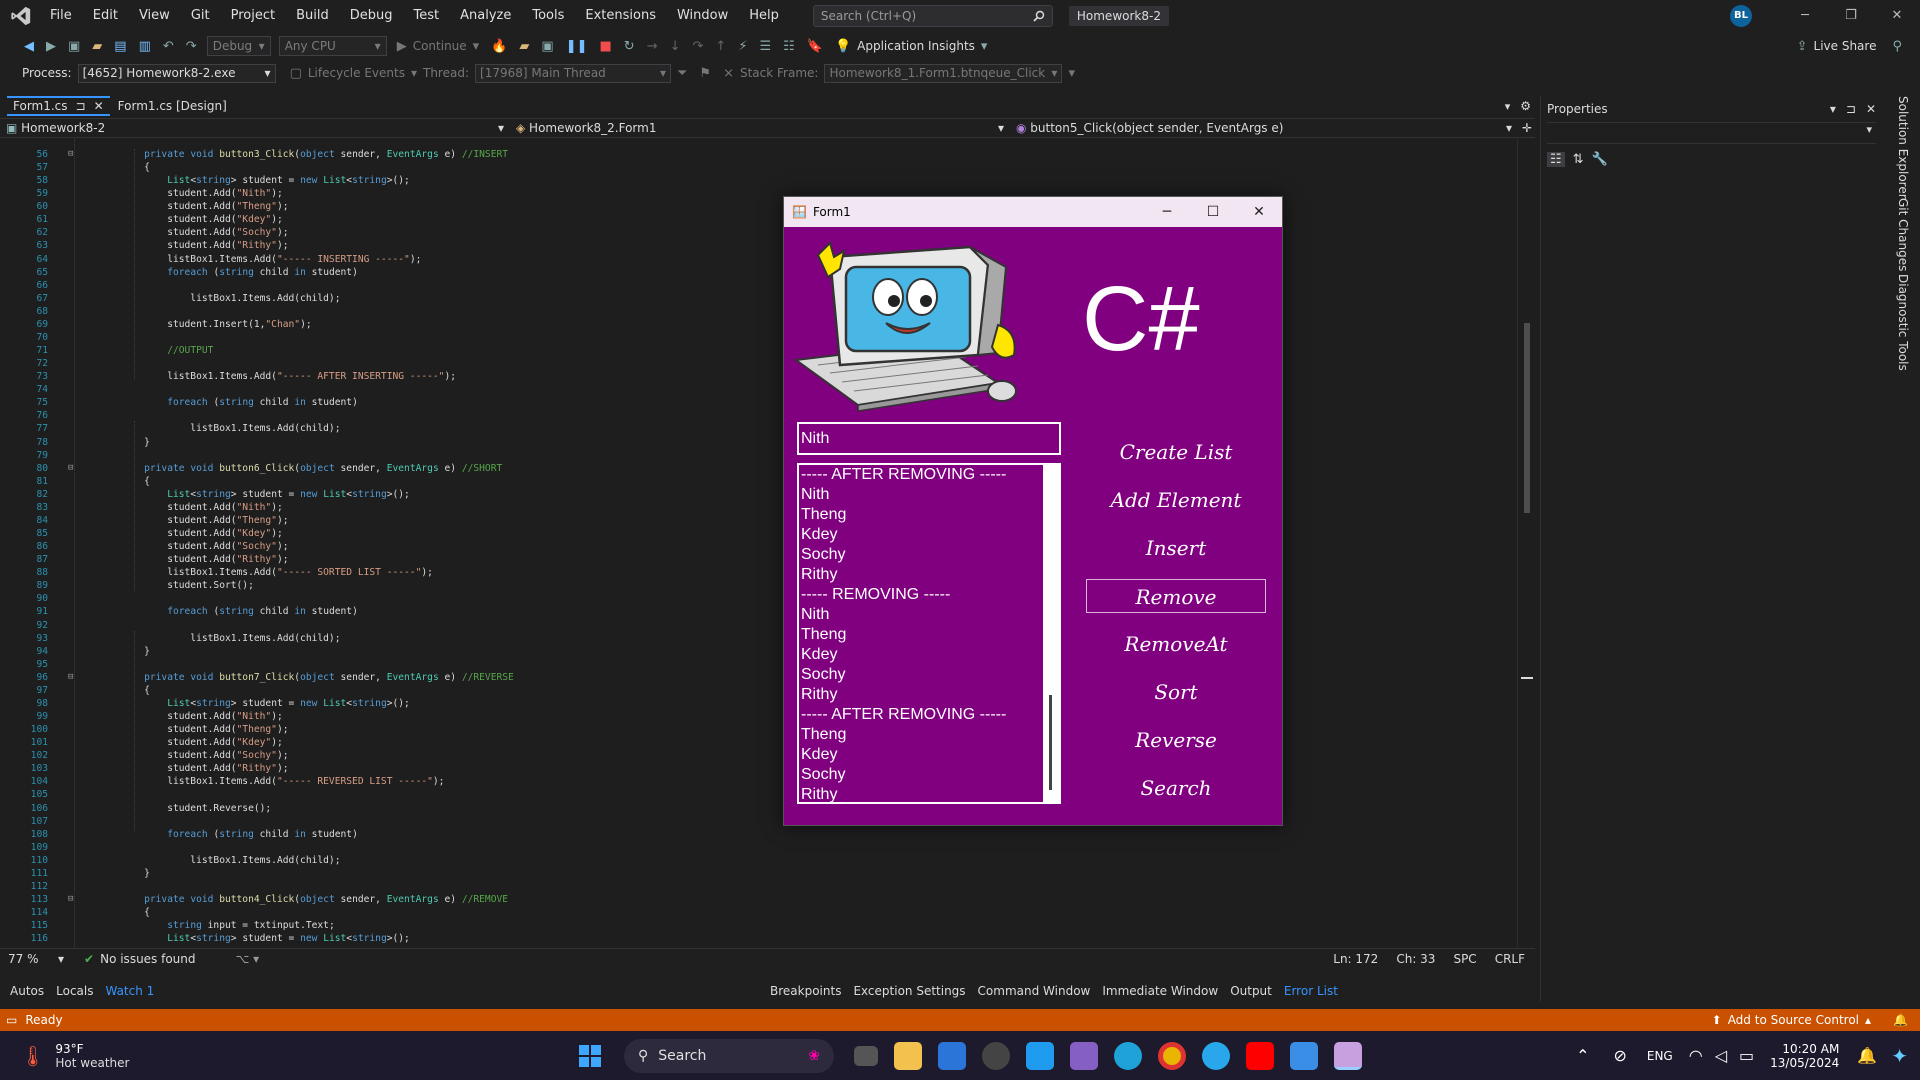  What do you see at coordinates (1900, 1020) in the screenshot?
I see `notification-bell-icon: 🔔` at bounding box center [1900, 1020].